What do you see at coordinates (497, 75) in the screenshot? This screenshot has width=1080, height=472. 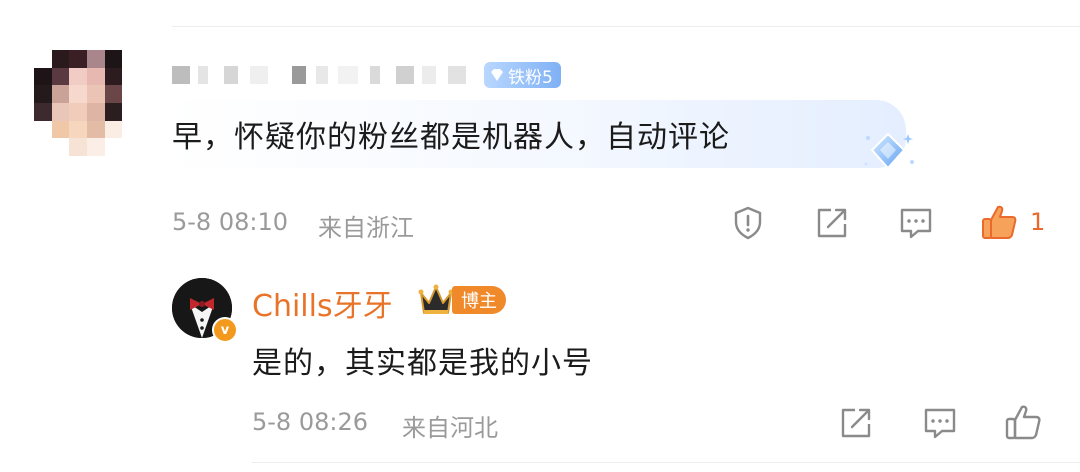 I see `diamond-icon` at bounding box center [497, 75].